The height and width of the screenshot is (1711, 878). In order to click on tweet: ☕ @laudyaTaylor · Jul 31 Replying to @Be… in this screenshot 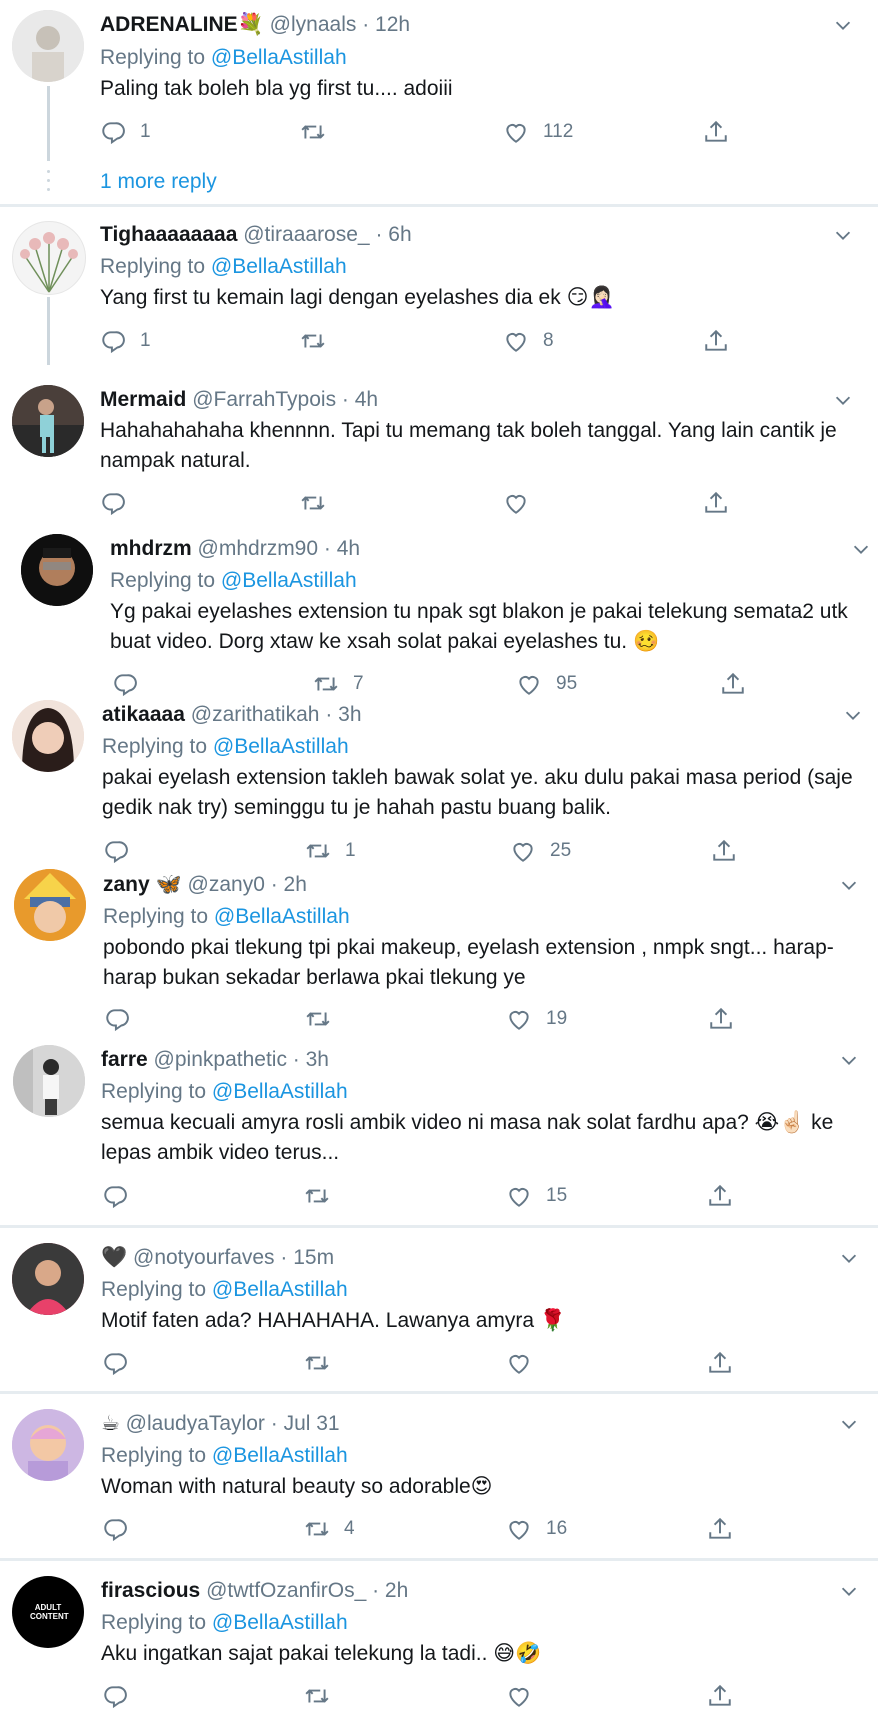, I will do `click(439, 1478)`.